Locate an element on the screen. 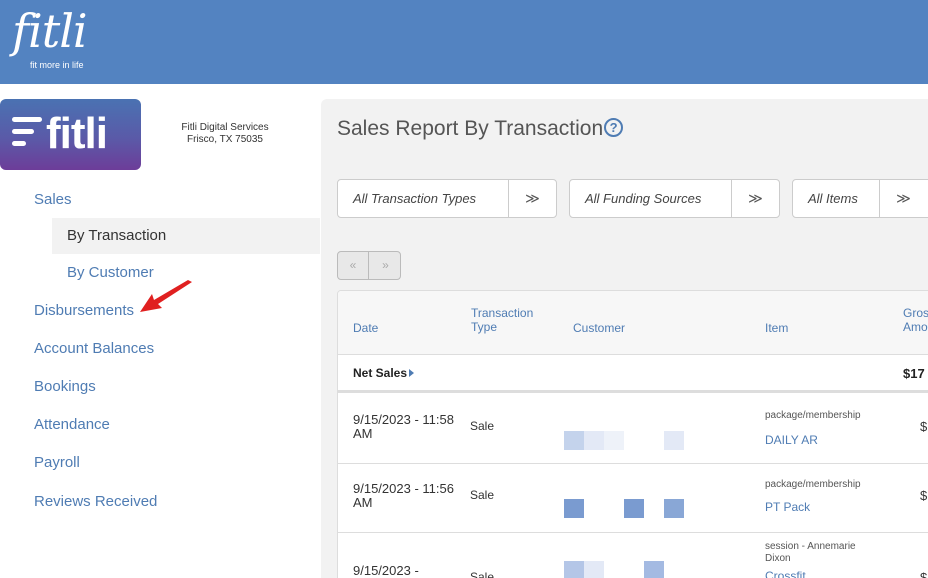  logo-bars-icon is located at coordinates (27, 135).